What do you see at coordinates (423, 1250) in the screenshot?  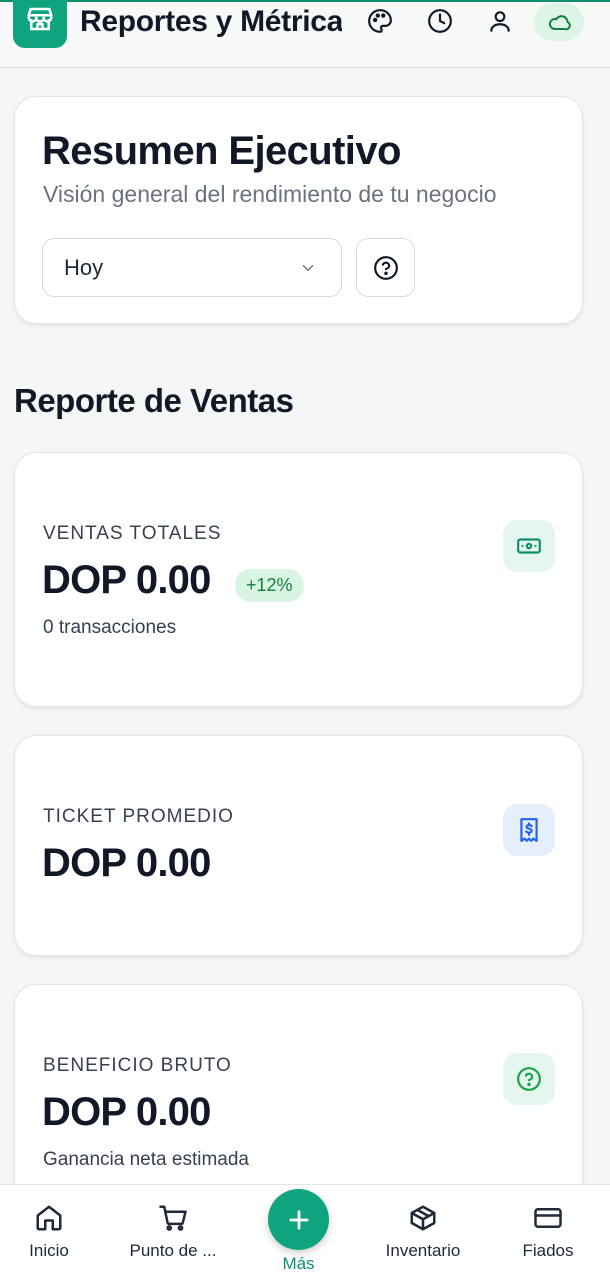 I see `nav-label: Inventario` at bounding box center [423, 1250].